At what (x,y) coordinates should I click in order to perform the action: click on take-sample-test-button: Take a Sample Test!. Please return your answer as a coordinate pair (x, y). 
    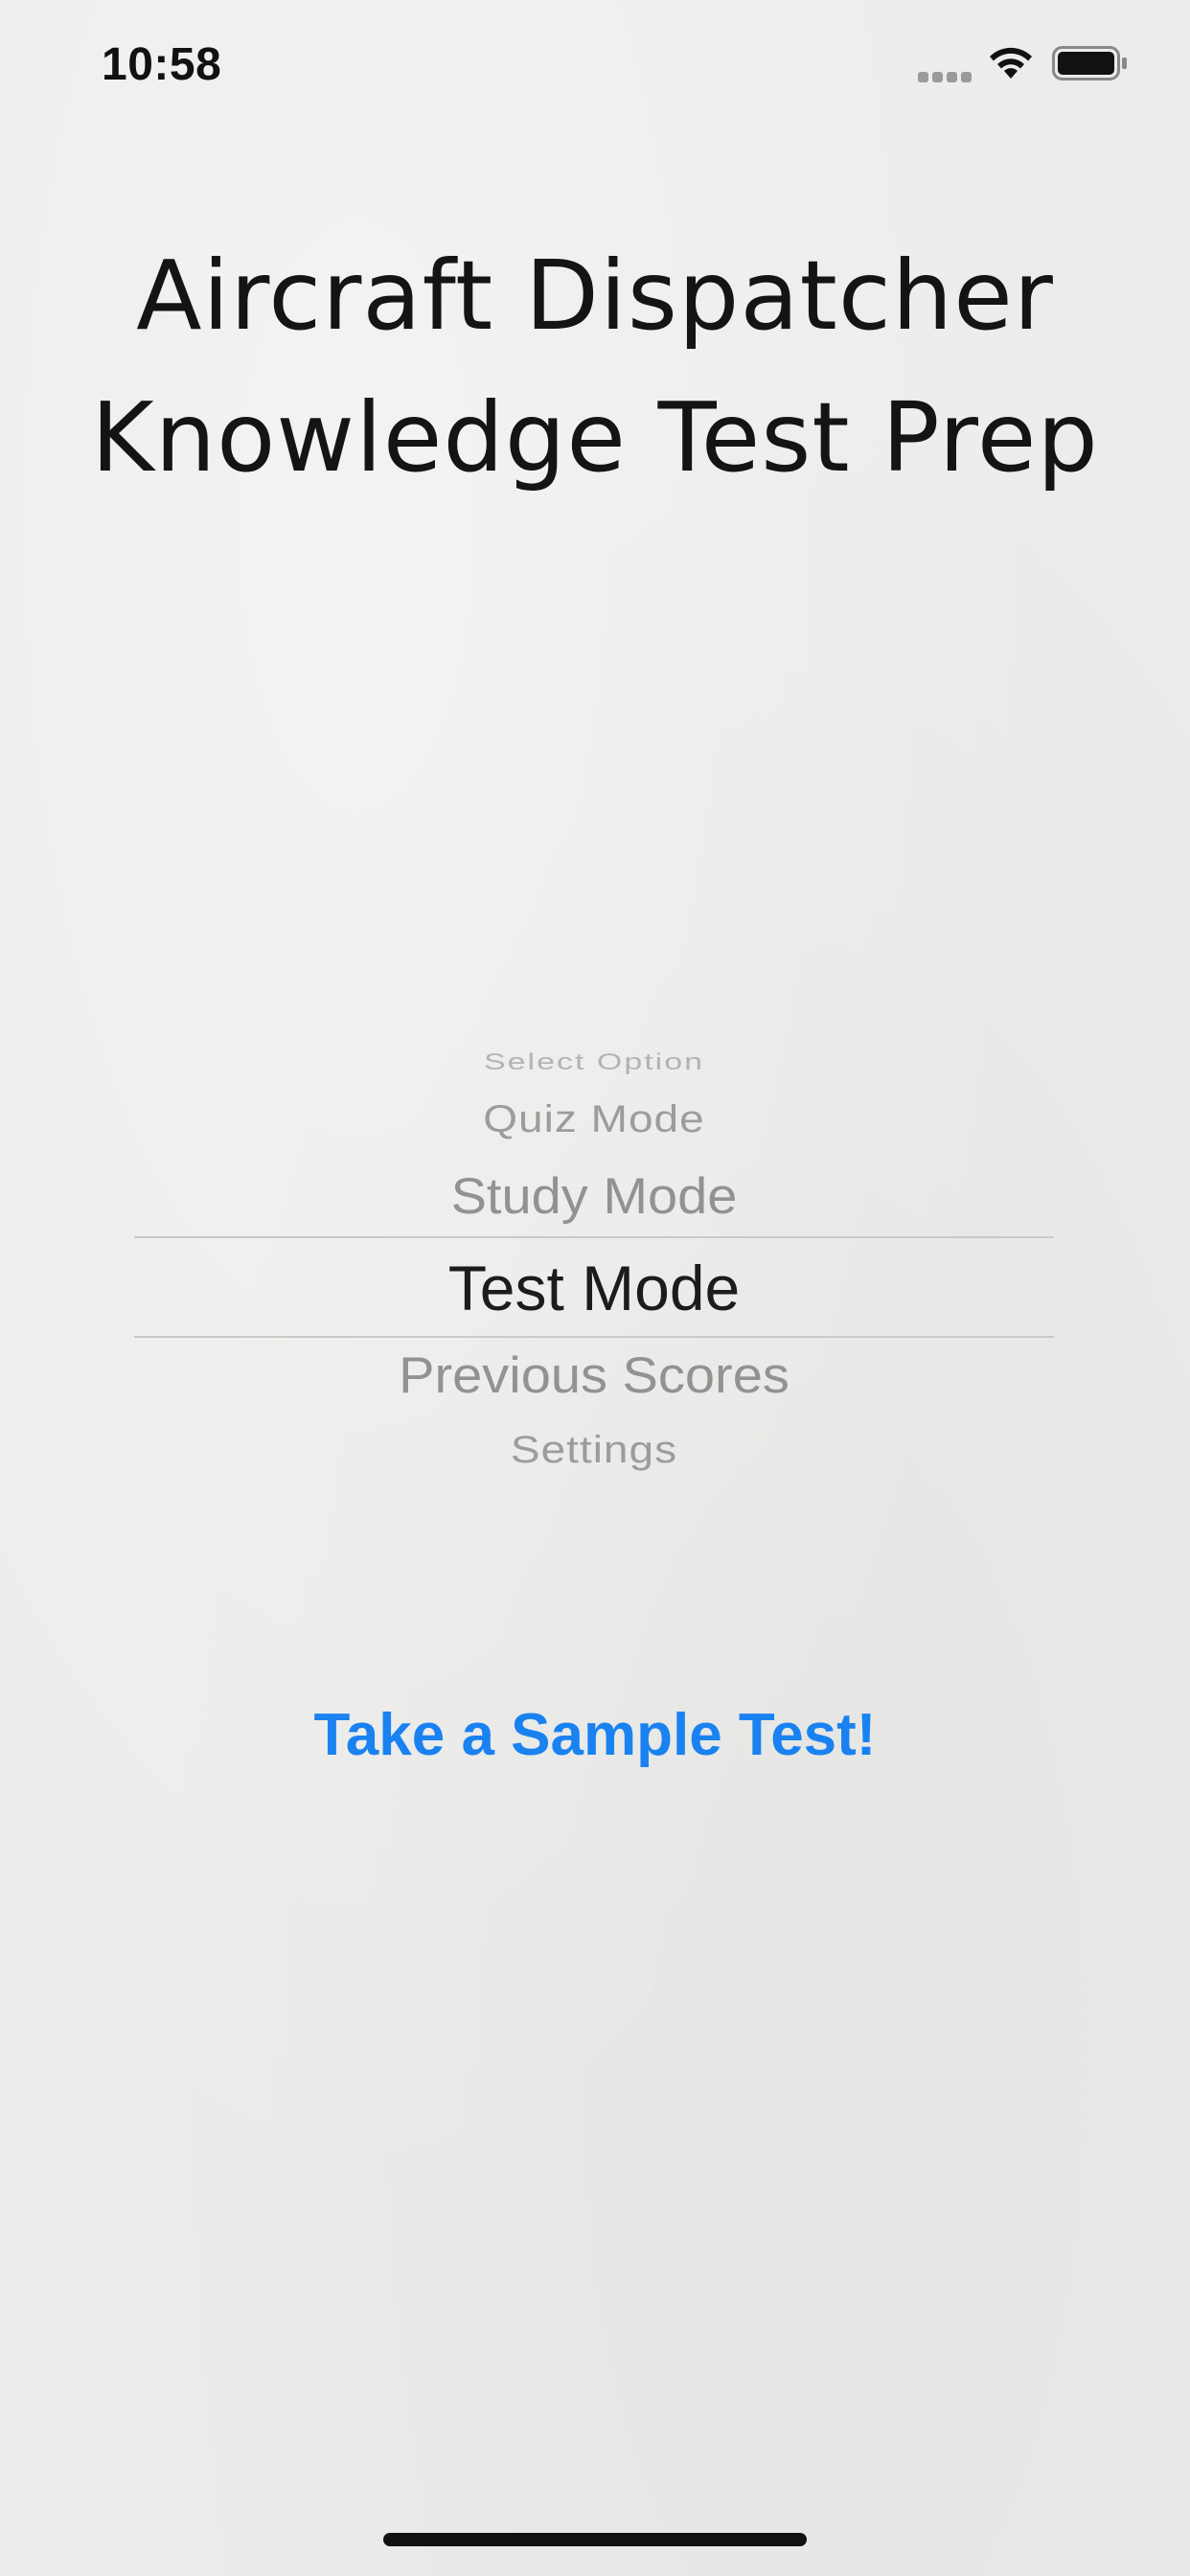
    Looking at the image, I should click on (595, 1735).